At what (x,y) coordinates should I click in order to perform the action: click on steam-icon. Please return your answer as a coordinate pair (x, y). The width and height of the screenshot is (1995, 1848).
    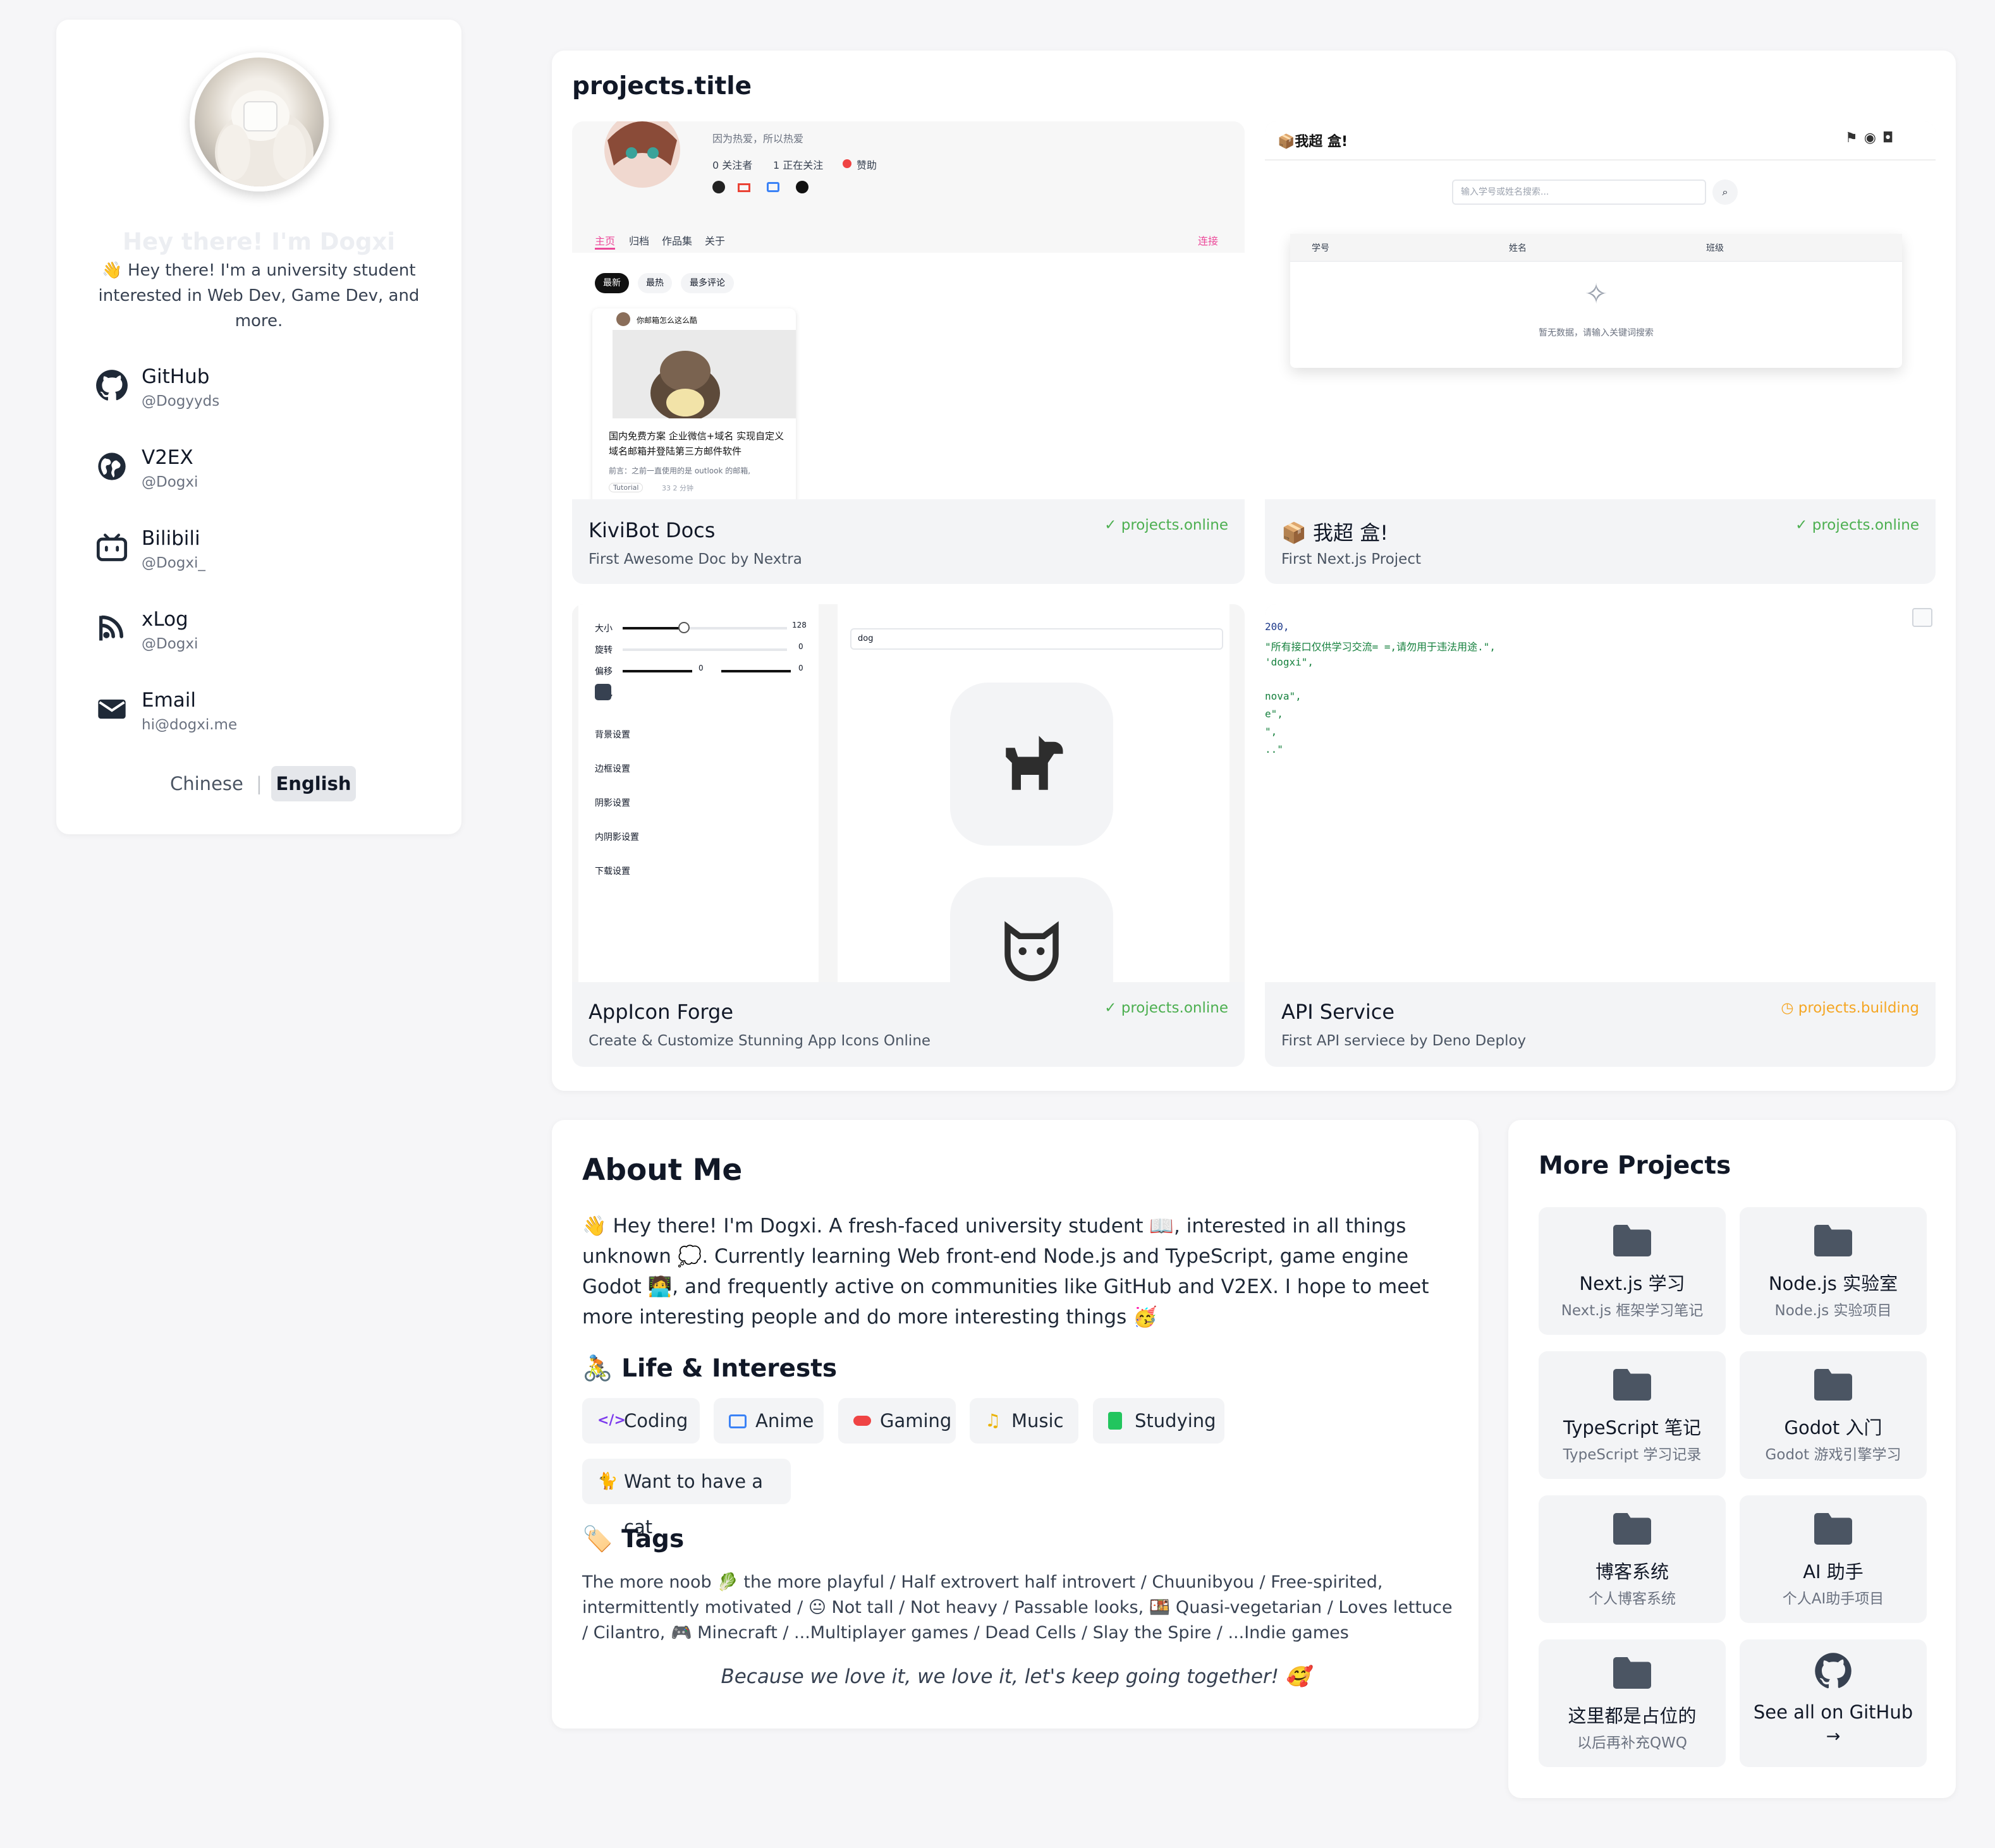
    Looking at the image, I should click on (802, 187).